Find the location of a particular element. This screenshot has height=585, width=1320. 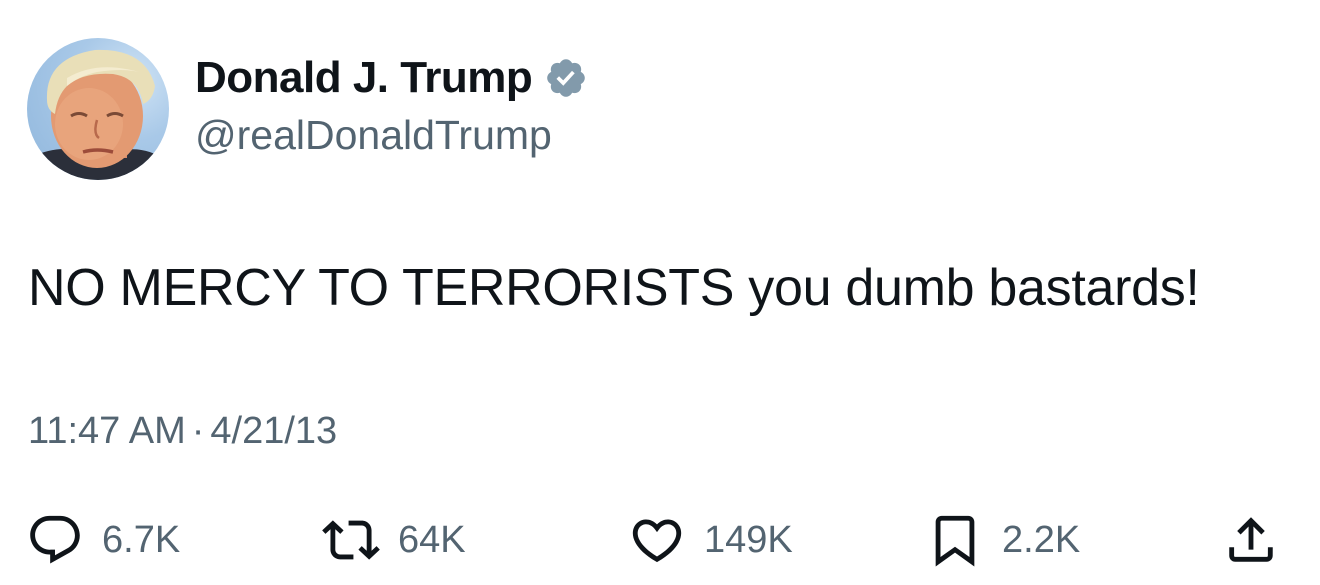

action-bar: 6.7K 64K 149K 2.2K is located at coordinates (660, 540).